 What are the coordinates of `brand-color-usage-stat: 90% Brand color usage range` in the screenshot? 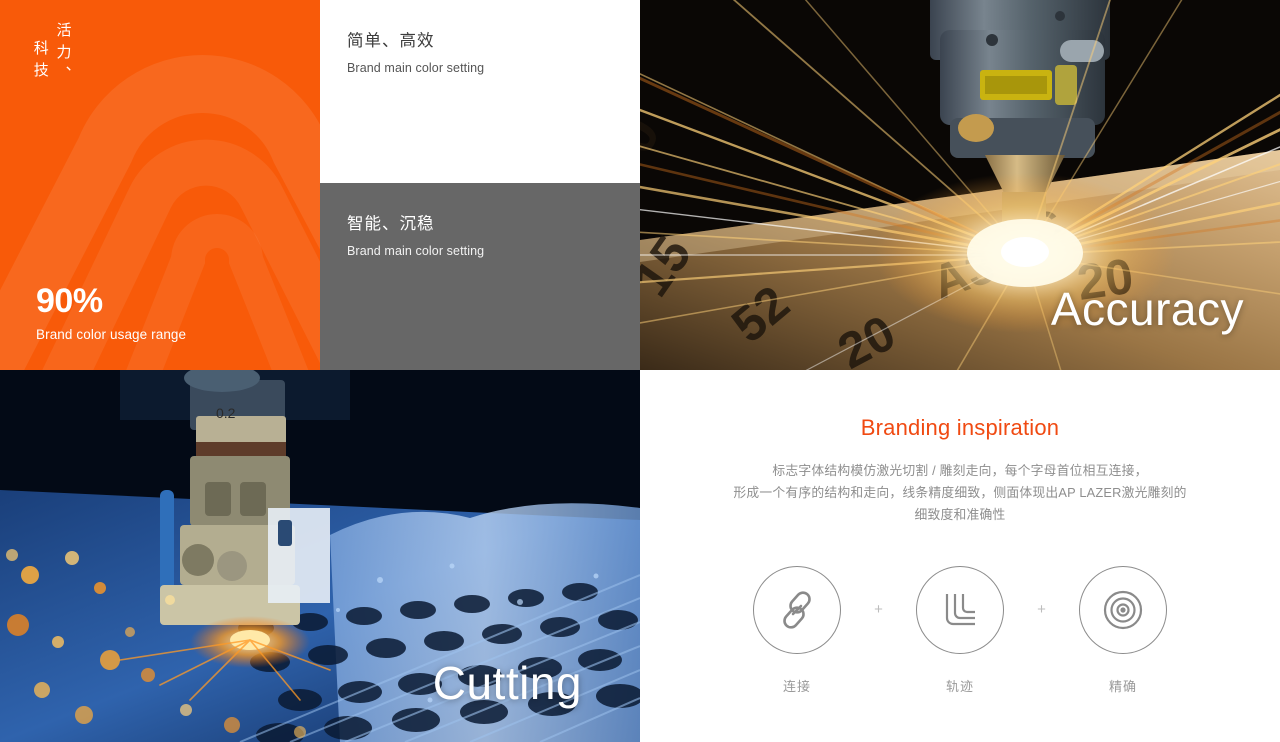 It's located at (111, 313).